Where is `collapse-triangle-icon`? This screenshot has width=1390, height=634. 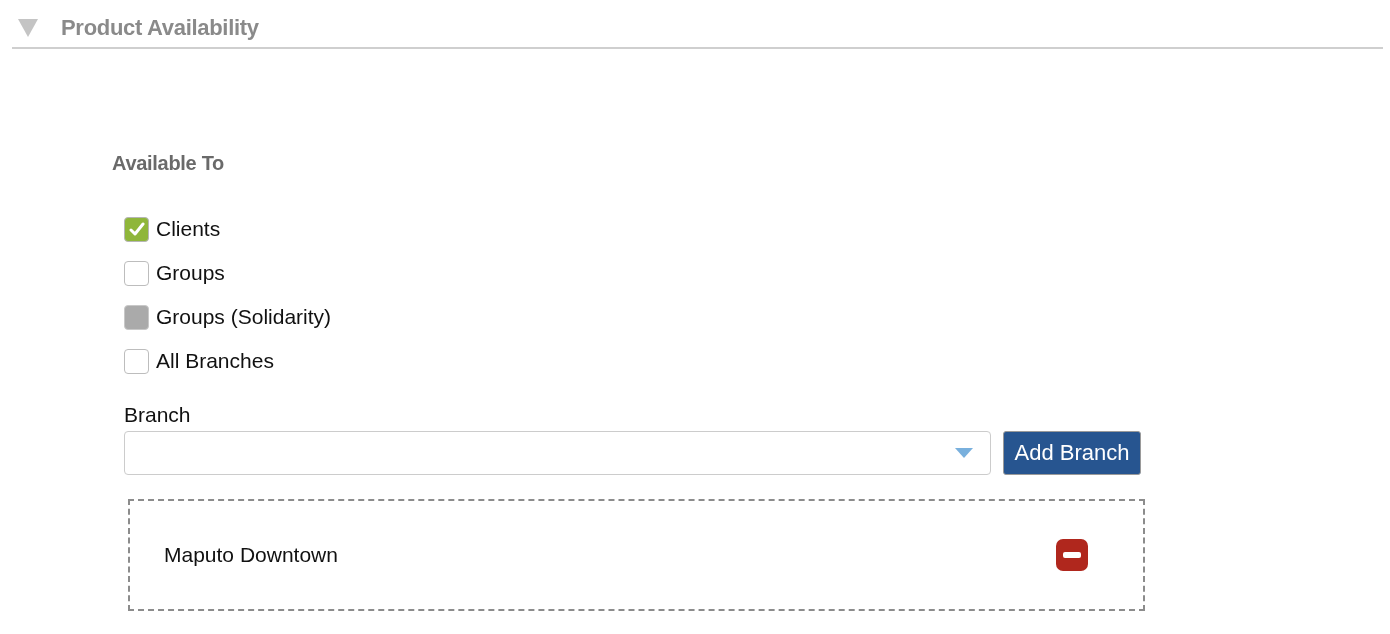
collapse-triangle-icon is located at coordinates (28, 27).